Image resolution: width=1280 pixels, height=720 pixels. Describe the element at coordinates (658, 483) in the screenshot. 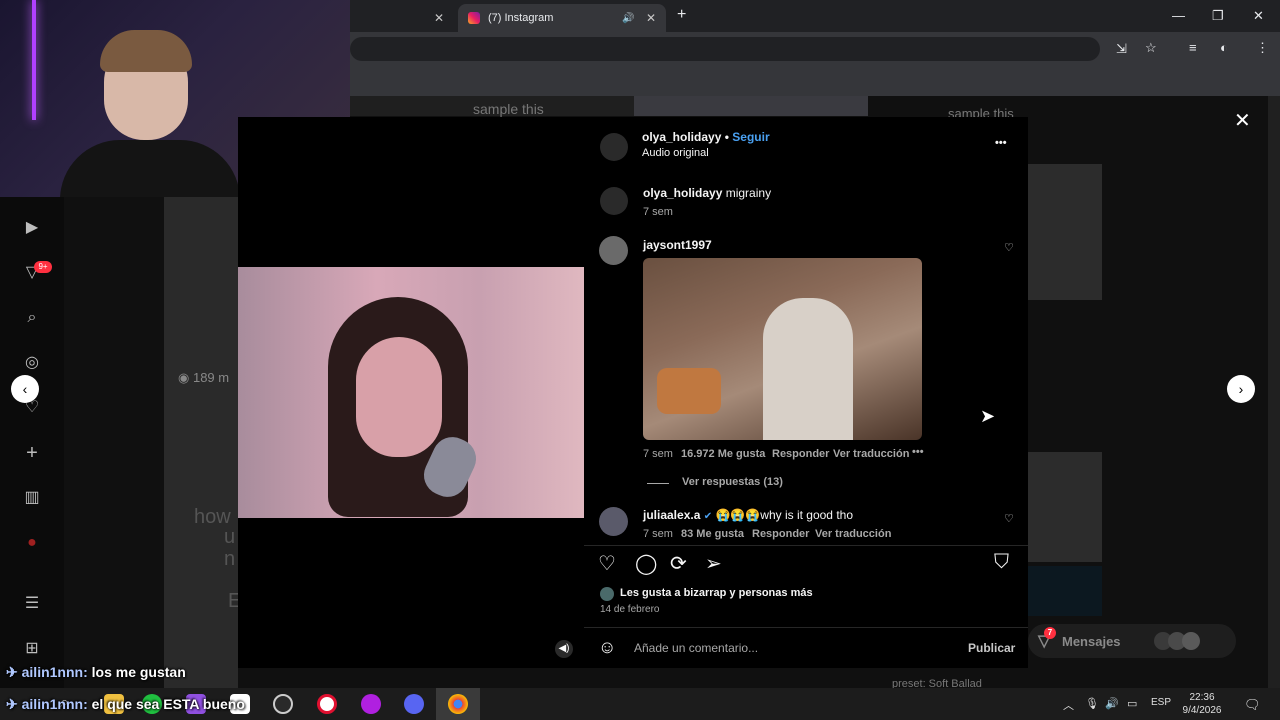

I see `replies-line` at that location.